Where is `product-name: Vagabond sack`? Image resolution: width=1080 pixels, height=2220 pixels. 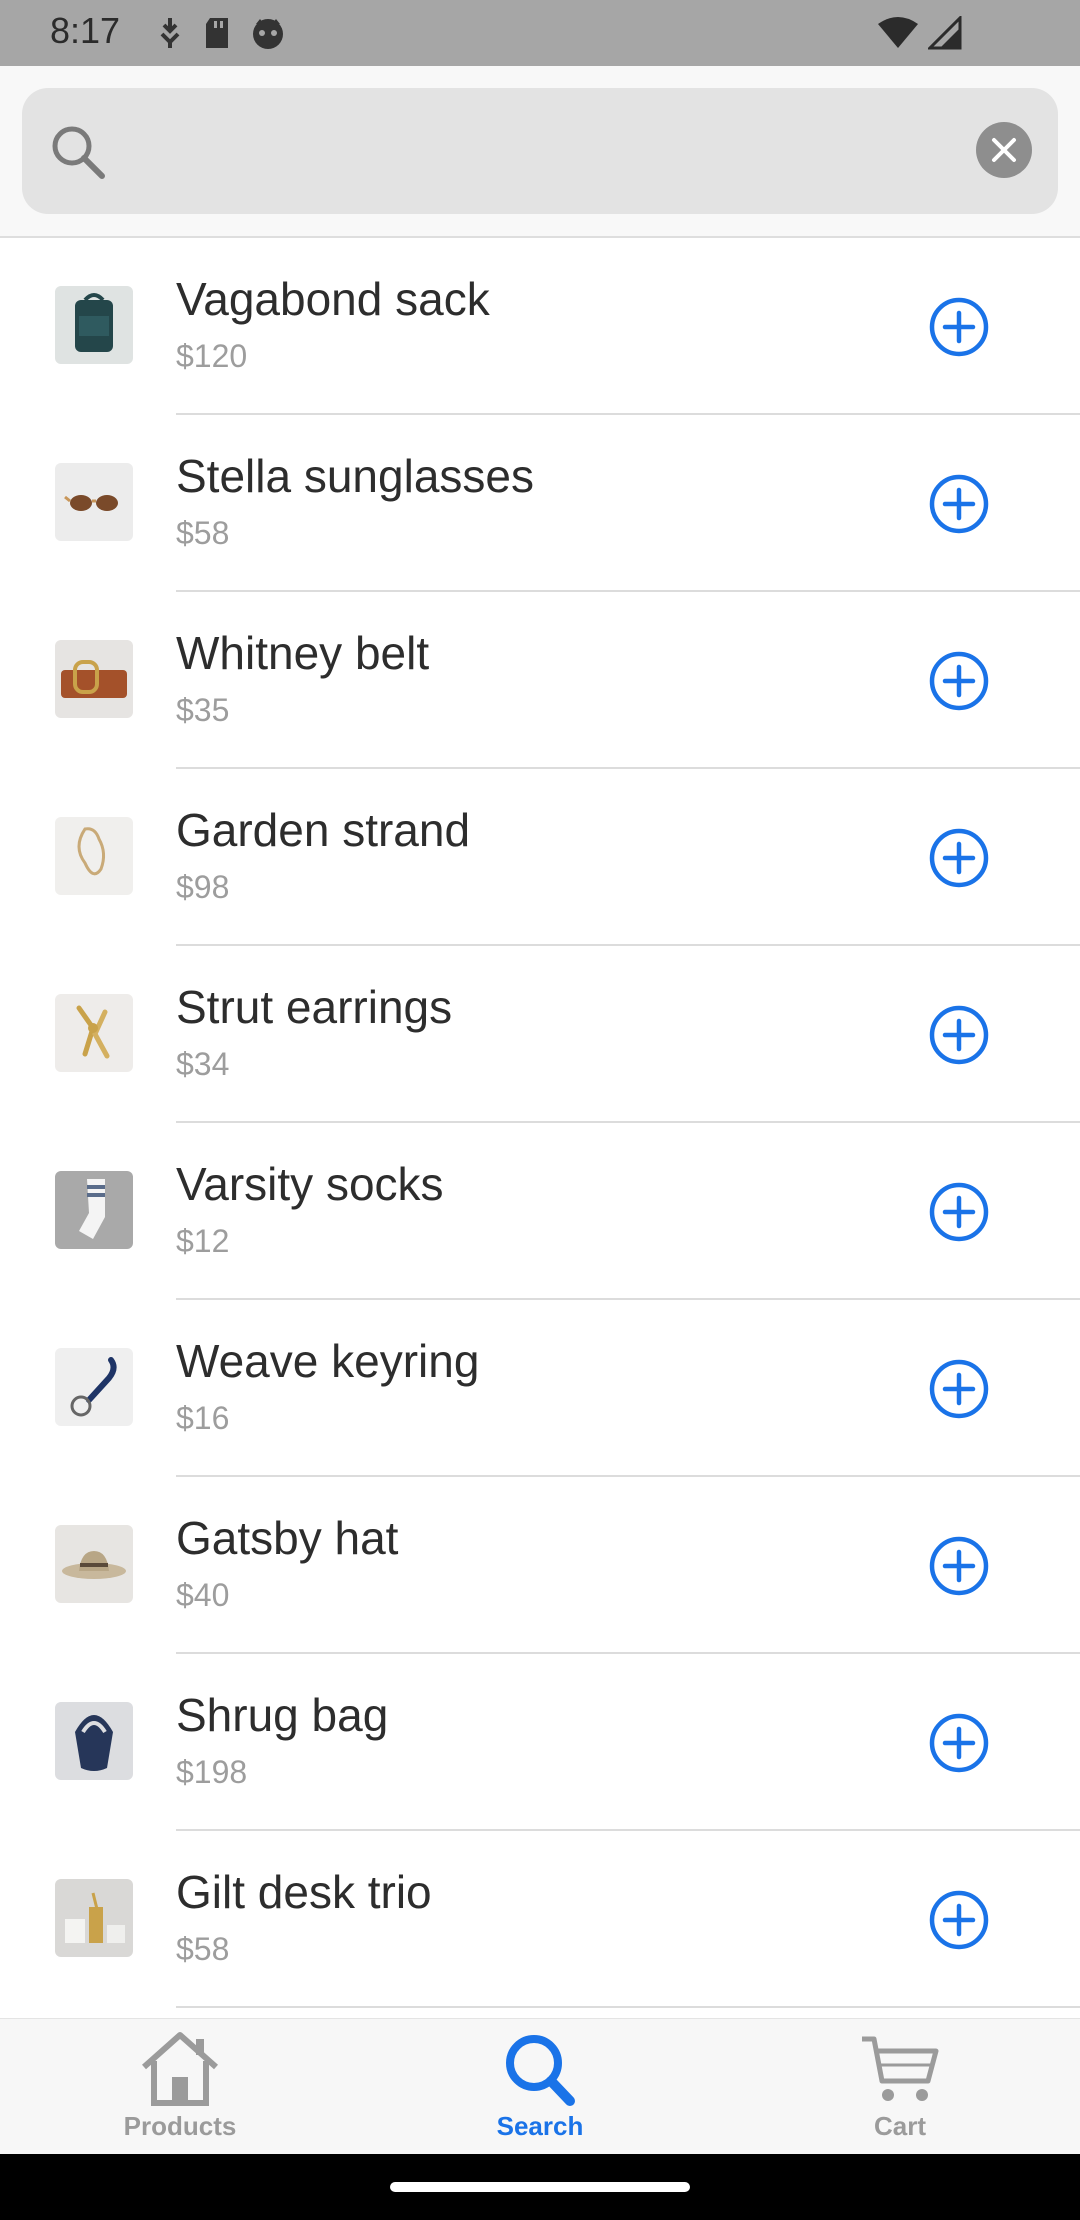 product-name: Vagabond sack is located at coordinates (333, 299).